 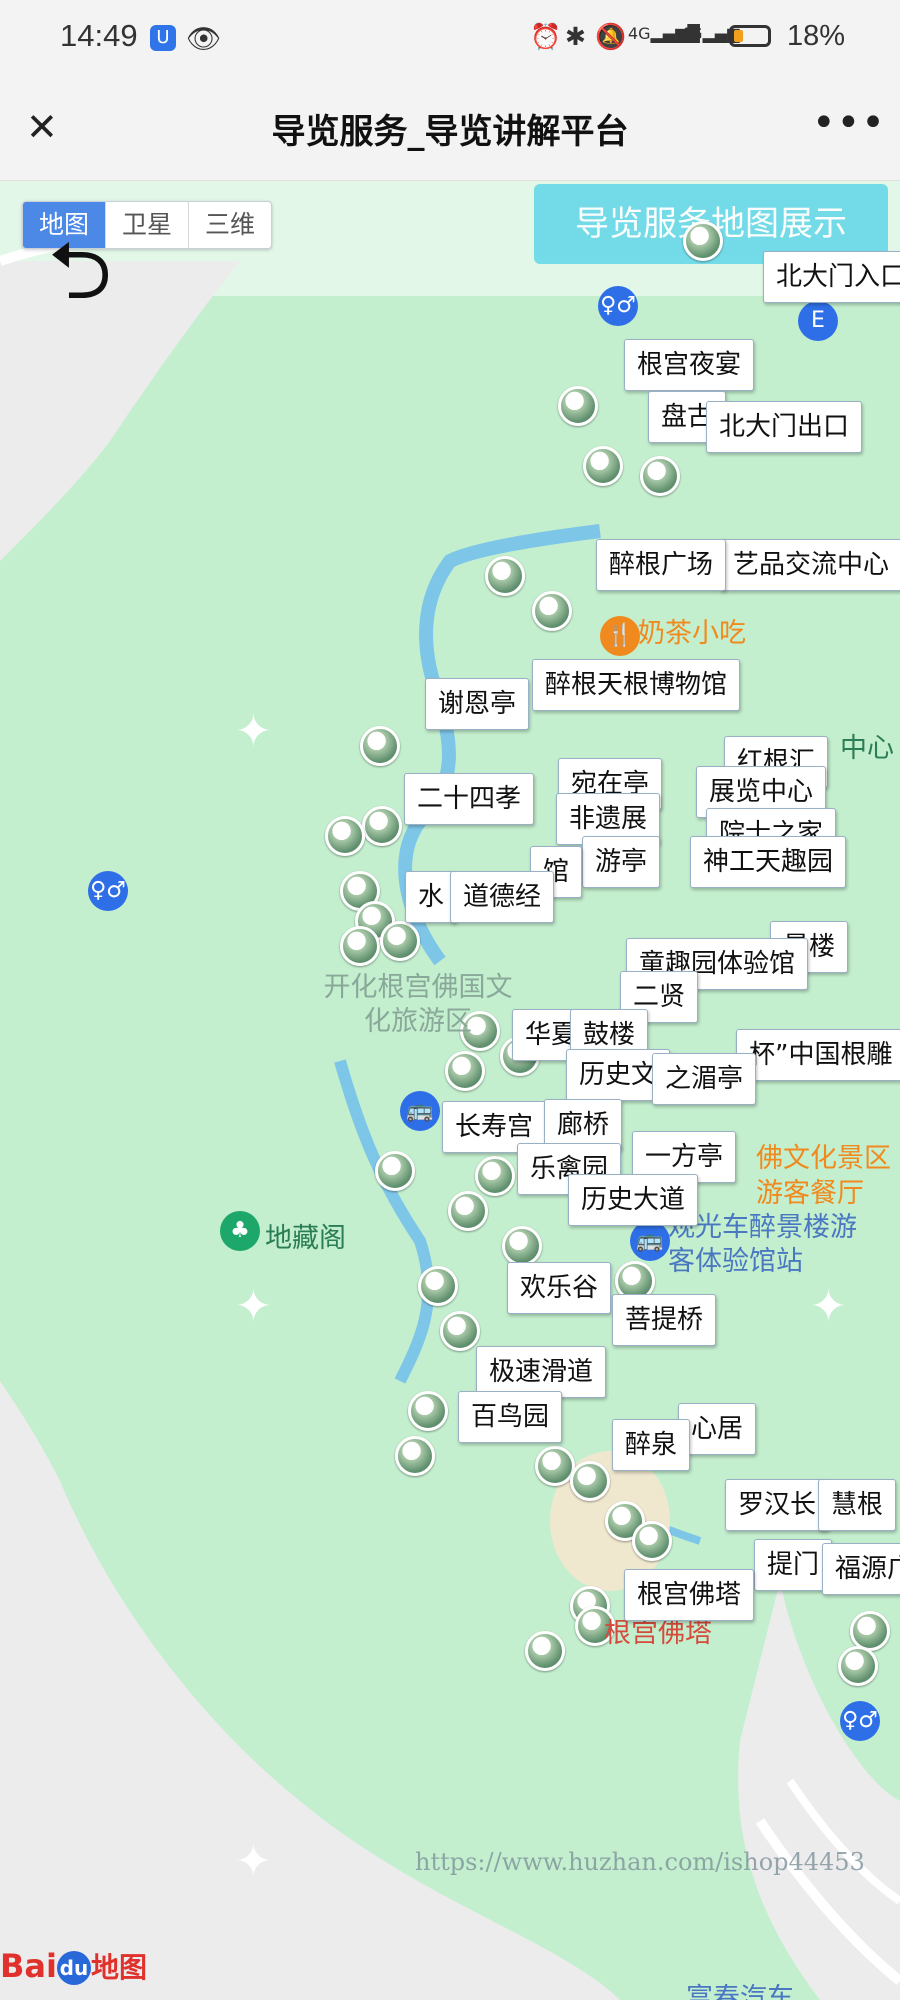 What do you see at coordinates (689, 1595) in the screenshot?
I see `poi-label: 根宫佛塔` at bounding box center [689, 1595].